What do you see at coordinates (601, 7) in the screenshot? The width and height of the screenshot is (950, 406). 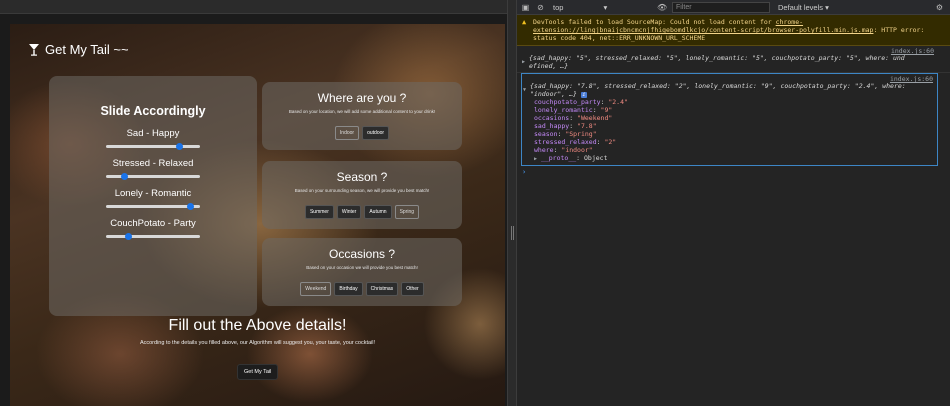 I see `context-selector: top ▾` at bounding box center [601, 7].